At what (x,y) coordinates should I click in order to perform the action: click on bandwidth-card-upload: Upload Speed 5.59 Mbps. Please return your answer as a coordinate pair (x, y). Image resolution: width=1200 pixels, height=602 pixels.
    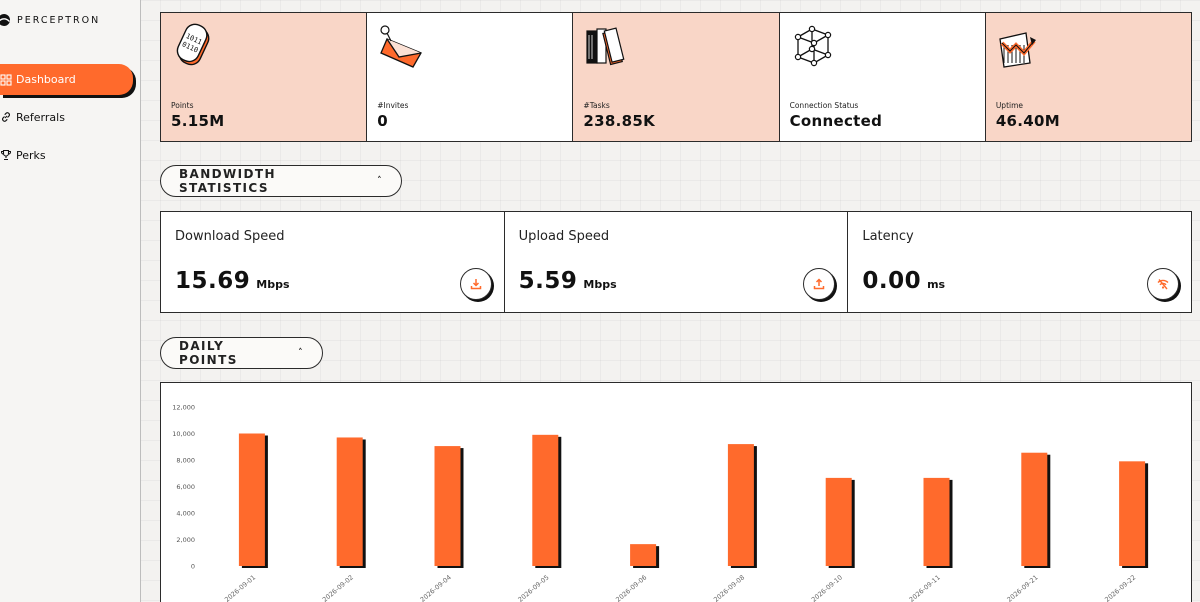
    Looking at the image, I should click on (677, 262).